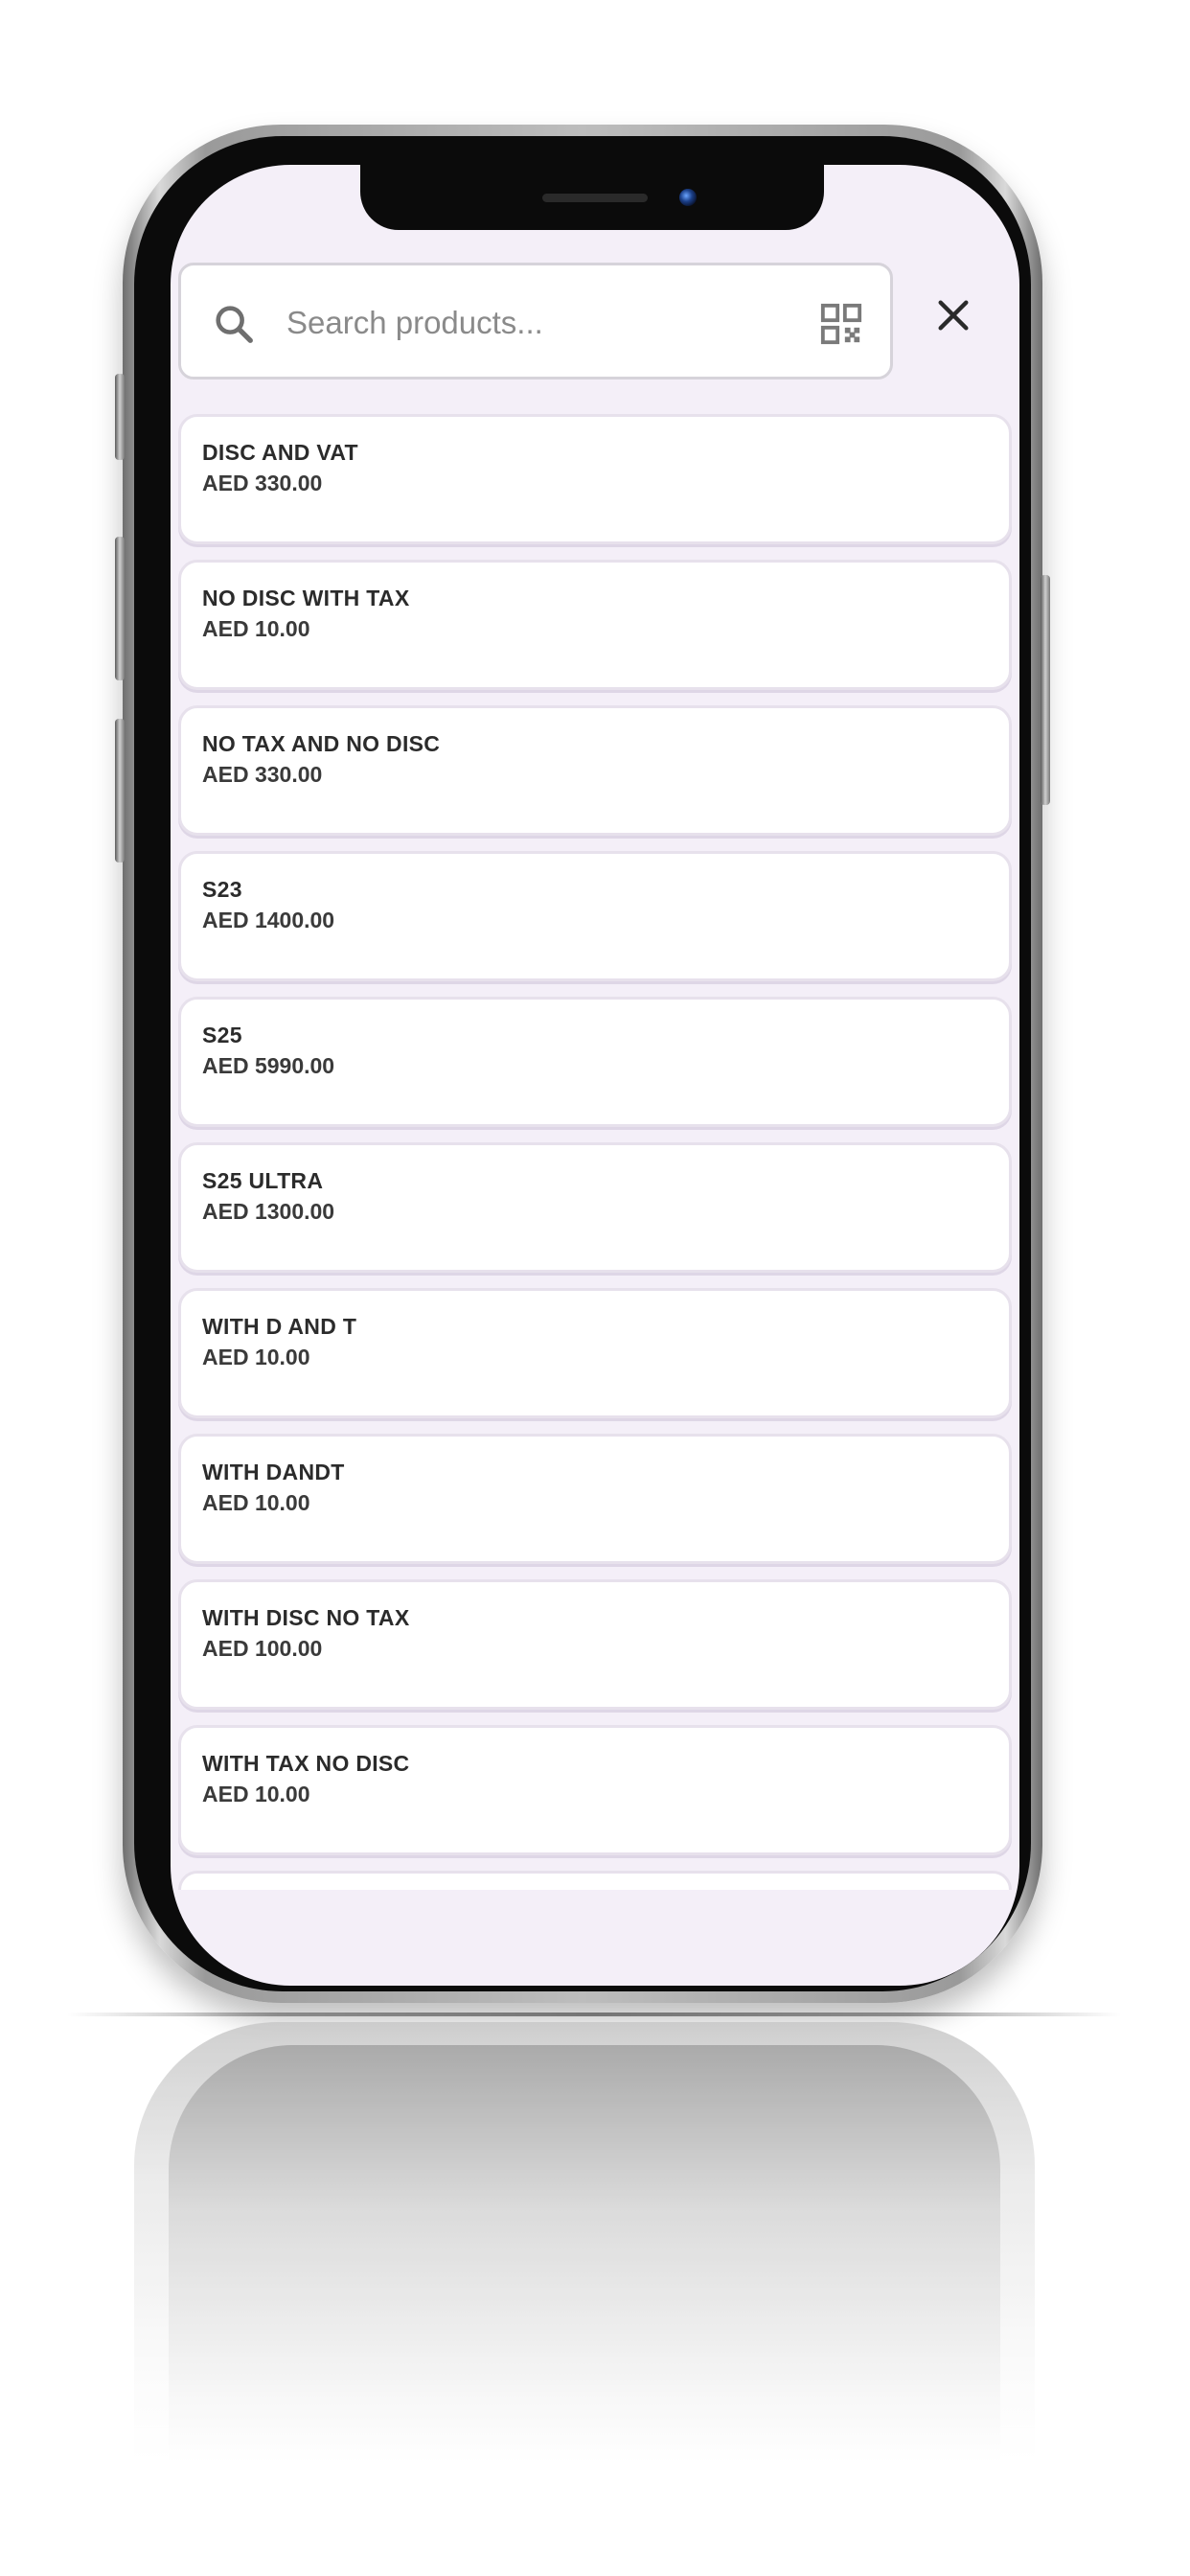 Image resolution: width=1190 pixels, height=2576 pixels. I want to click on product-name: WITH DANDT, so click(273, 1472).